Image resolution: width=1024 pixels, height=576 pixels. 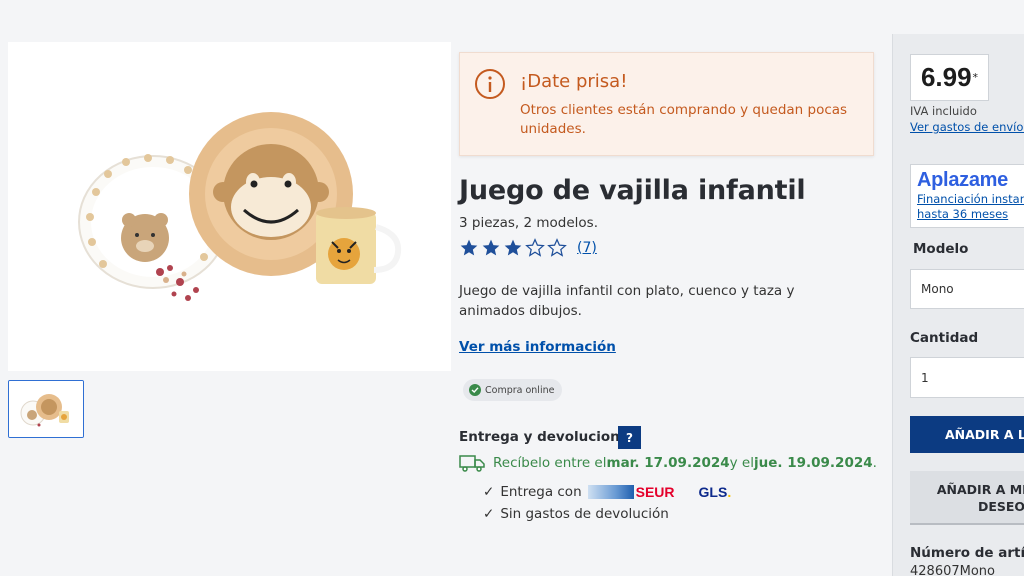 I want to click on model-label: Modelo, so click(x=941, y=249).